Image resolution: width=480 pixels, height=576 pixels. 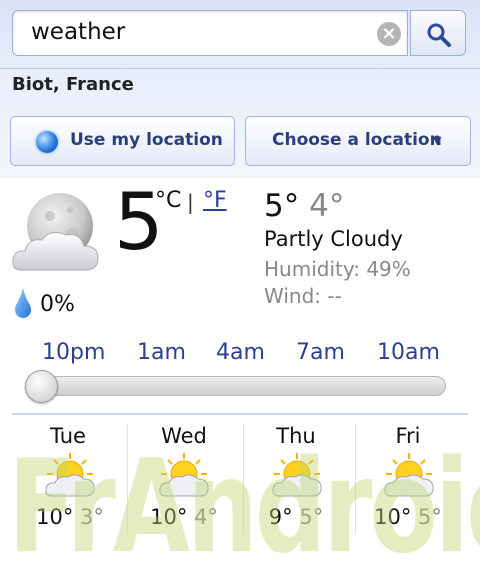 I want to click on celsius-unit: °C, so click(x=168, y=200).